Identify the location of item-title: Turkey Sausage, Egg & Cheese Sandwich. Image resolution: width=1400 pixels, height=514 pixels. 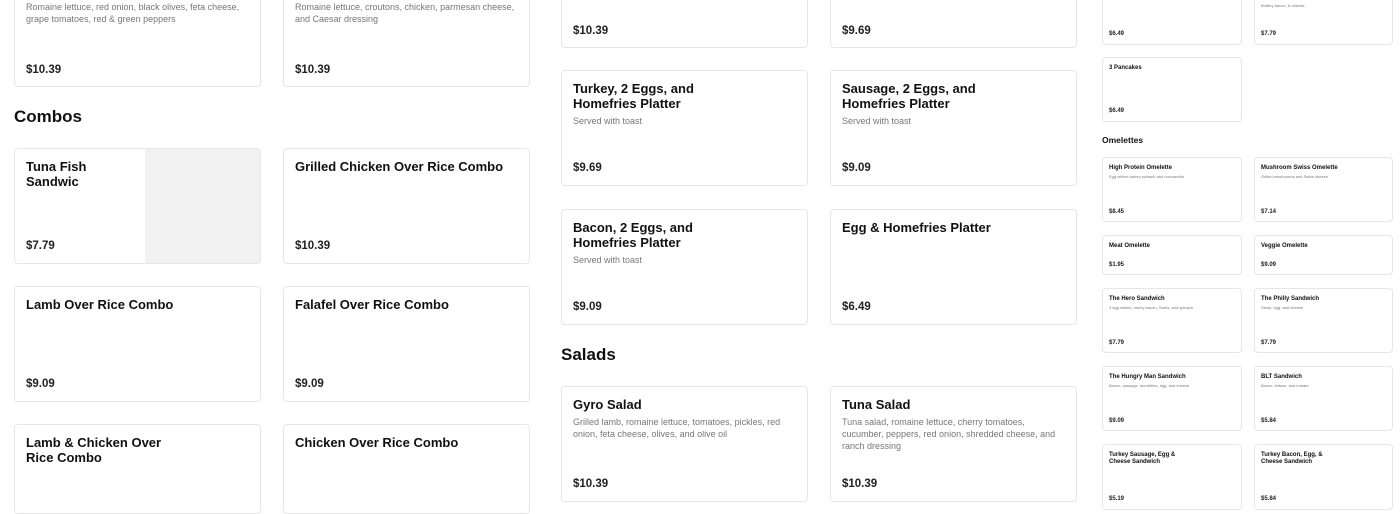
(1142, 458).